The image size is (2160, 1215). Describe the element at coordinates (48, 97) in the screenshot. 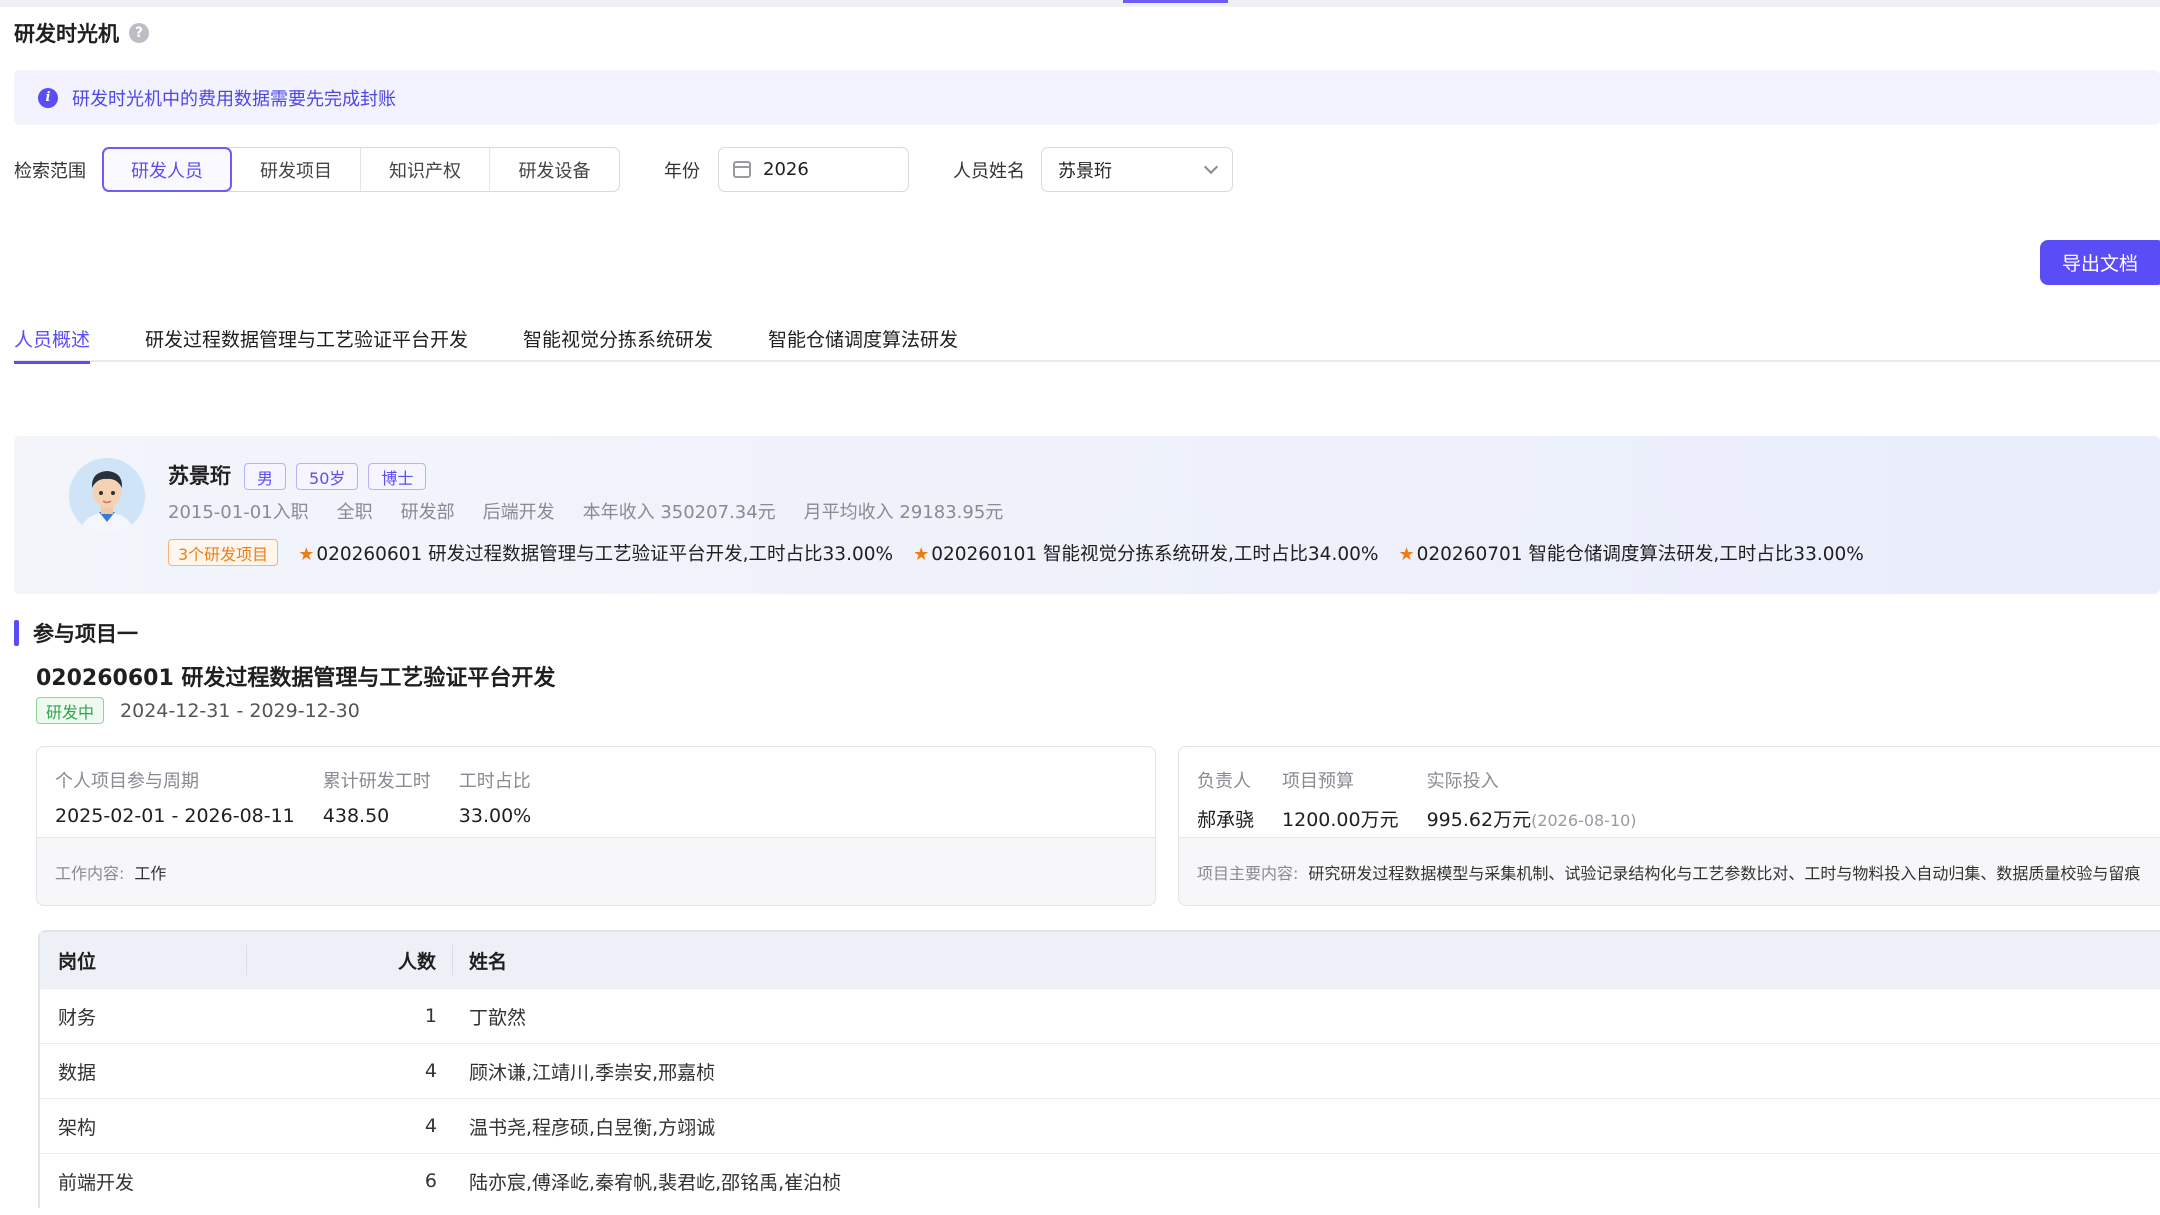

I see `info-icon: i` at that location.